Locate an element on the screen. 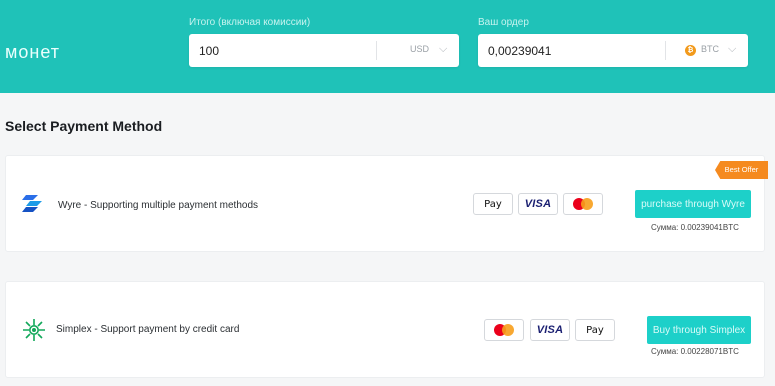 The height and width of the screenshot is (386, 775). simplex-logo-icon is located at coordinates (34, 330).